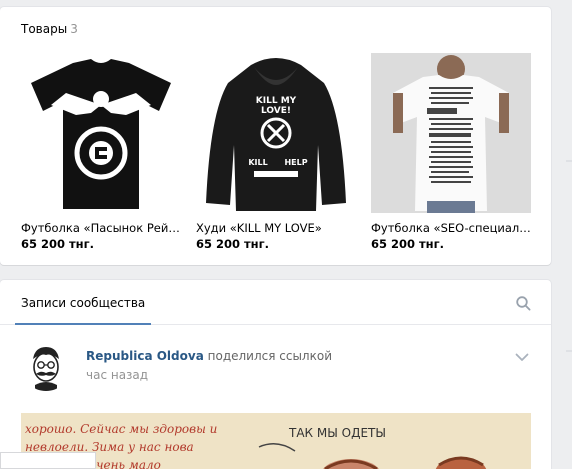  I want to click on product-item: Футболка «SEO-специали… 65 200 тнг., so click(451, 152).